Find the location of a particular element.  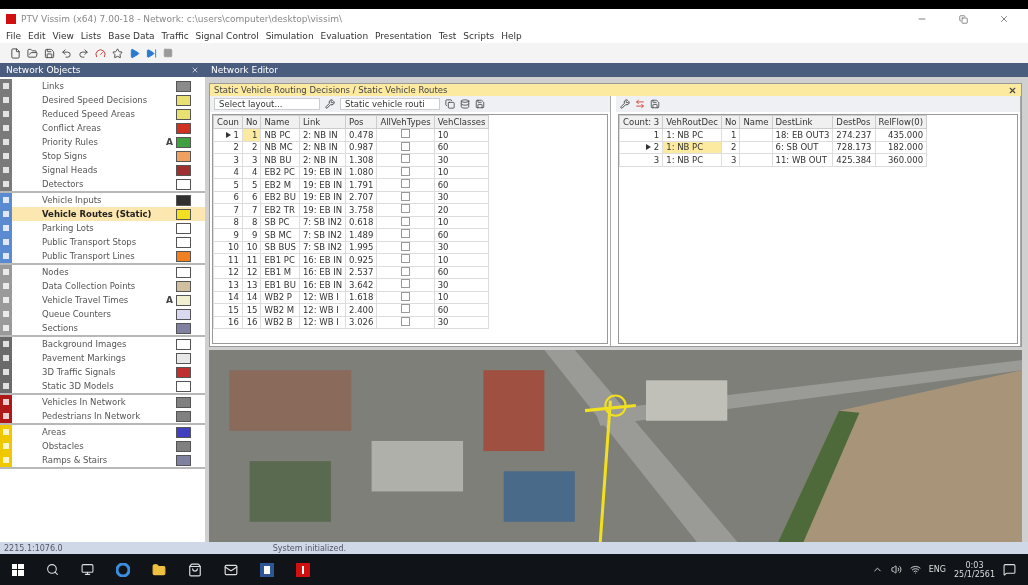

table-row: 13 13 EB1 BU 16: EB IN 3.642 30 is located at coordinates (351, 284).